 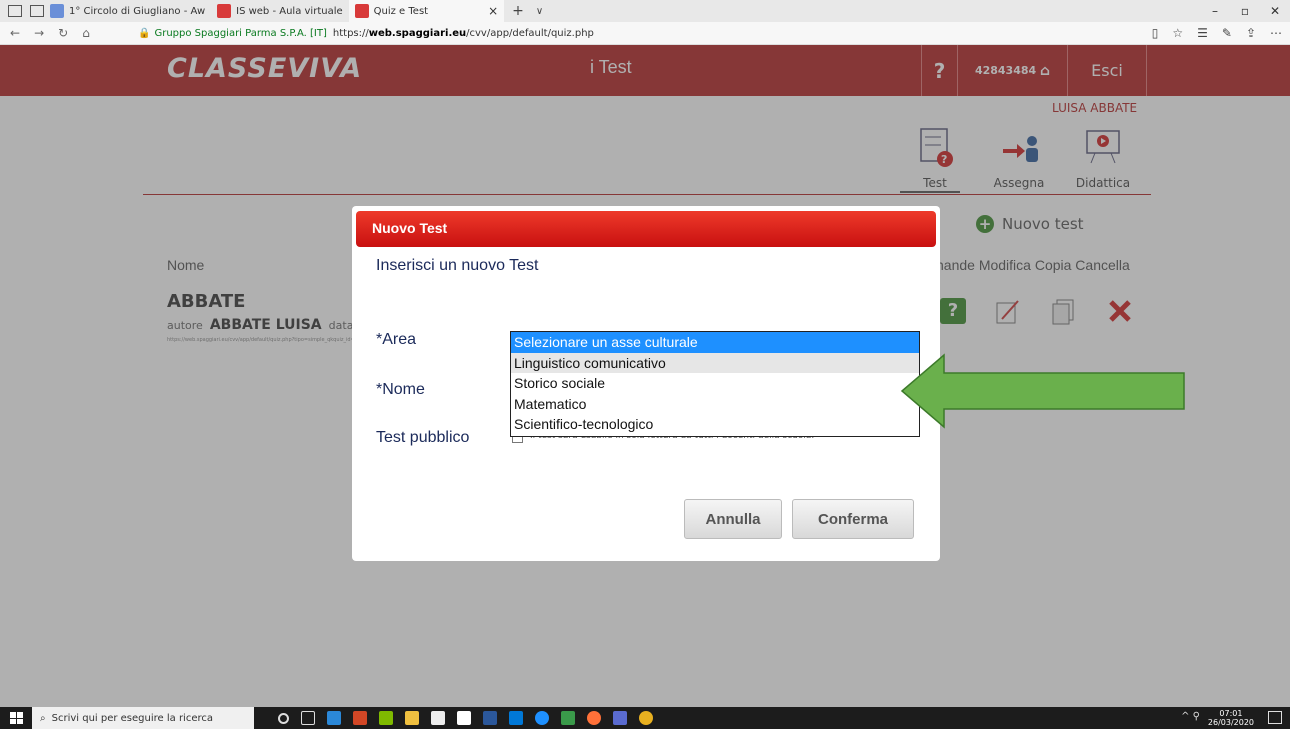 What do you see at coordinates (539, 11) in the screenshot?
I see `tab-list-chevron-icon: ∨` at bounding box center [539, 11].